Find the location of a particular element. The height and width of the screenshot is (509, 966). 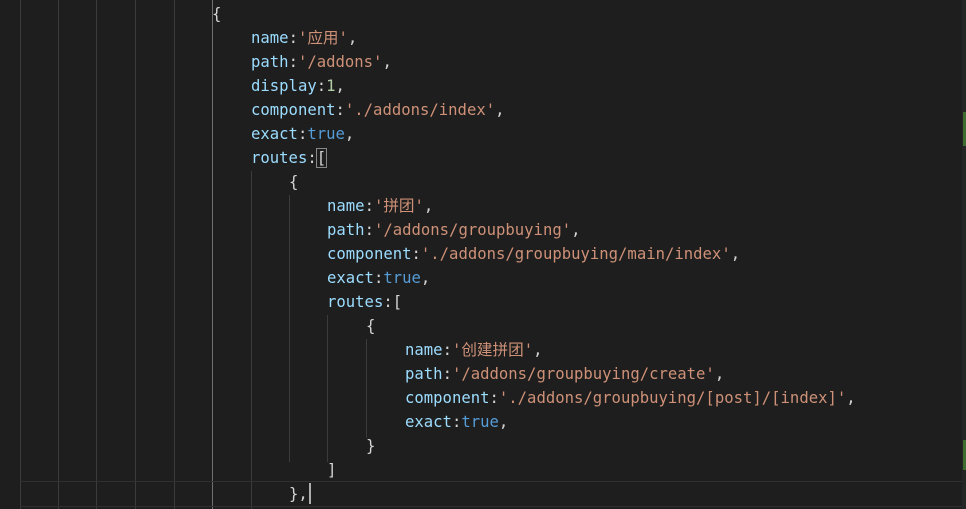

code-token: '应用' is located at coordinates (322, 38).